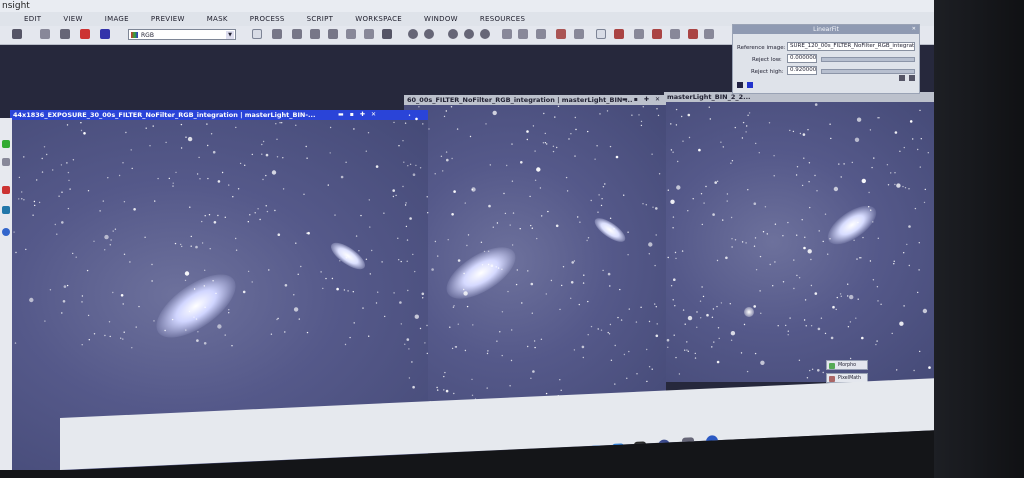 This screenshot has width=1024, height=478. I want to click on preview-icon, so click(507, 34).